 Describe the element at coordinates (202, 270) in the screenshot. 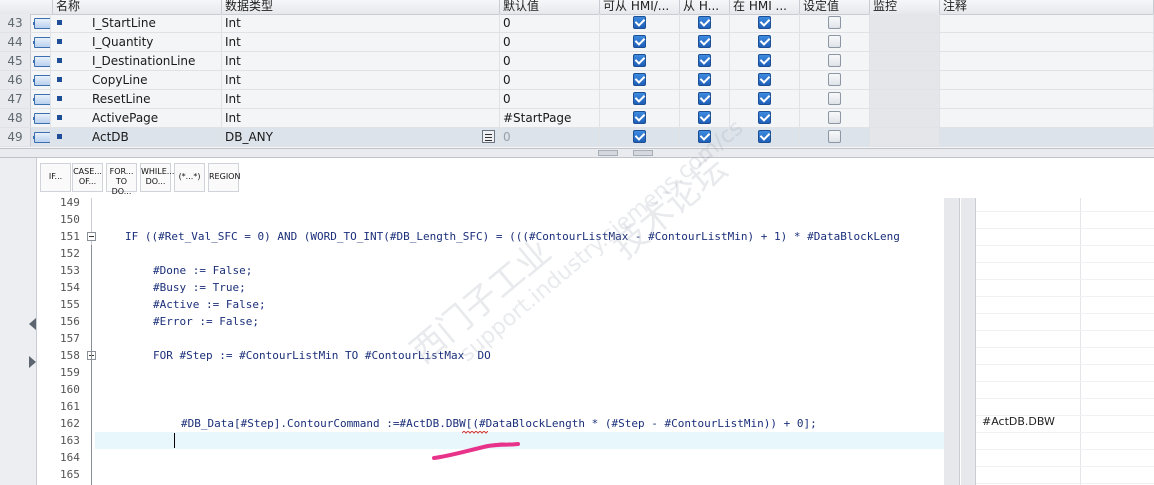

I see `code-line-153: #Done := False;` at that location.